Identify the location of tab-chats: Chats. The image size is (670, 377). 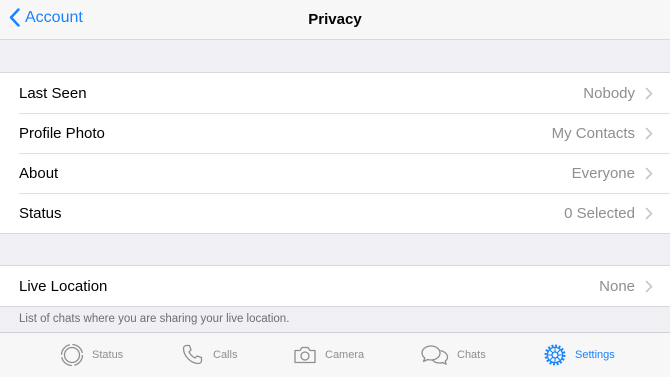
(453, 355).